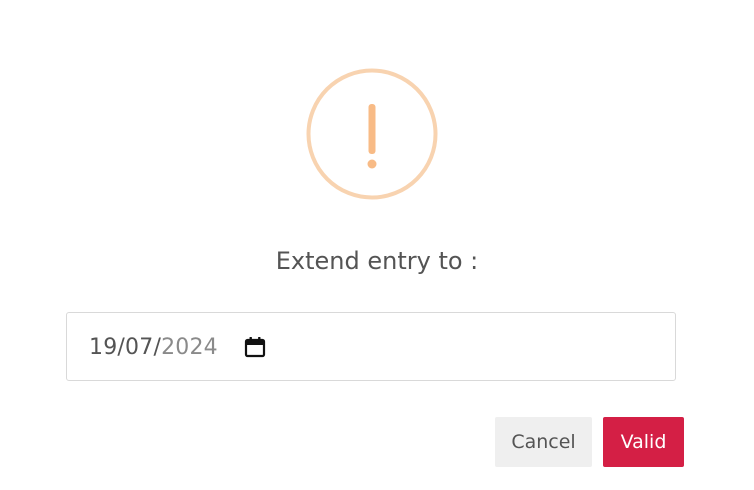 The width and height of the screenshot is (754, 490). I want to click on calendar-icon, so click(255, 347).